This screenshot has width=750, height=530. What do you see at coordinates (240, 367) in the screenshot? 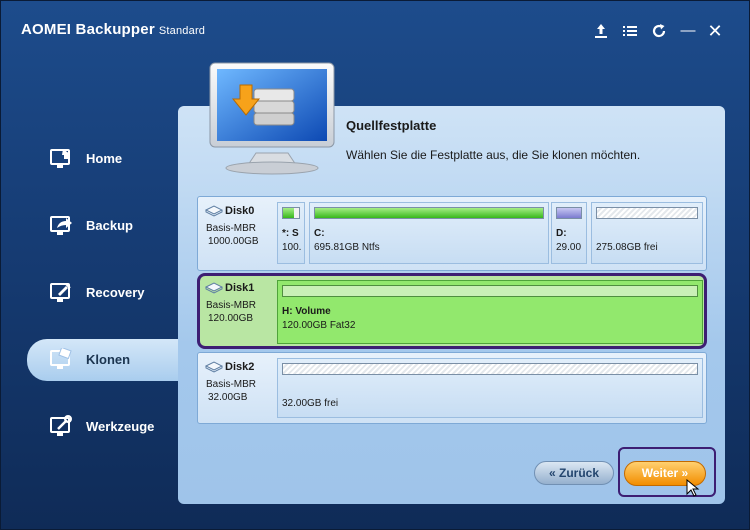
I see `disk-name: Disk2` at bounding box center [240, 367].